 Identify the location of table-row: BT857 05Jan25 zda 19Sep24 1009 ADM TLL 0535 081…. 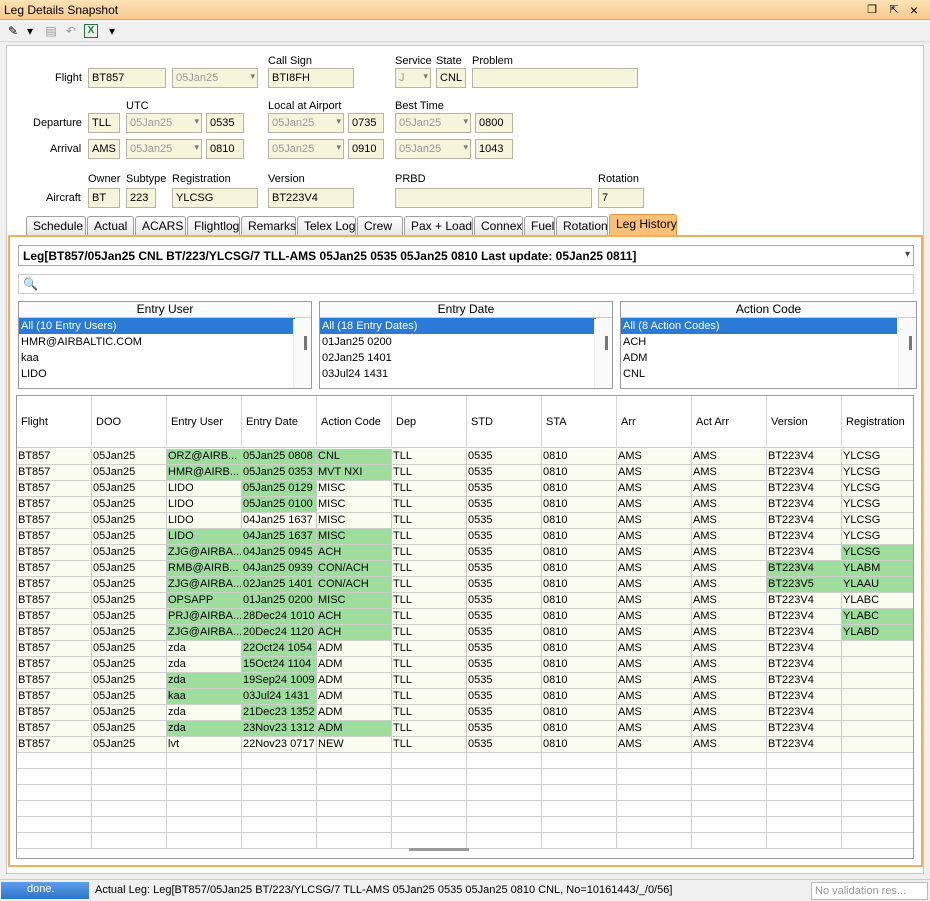
(465, 681).